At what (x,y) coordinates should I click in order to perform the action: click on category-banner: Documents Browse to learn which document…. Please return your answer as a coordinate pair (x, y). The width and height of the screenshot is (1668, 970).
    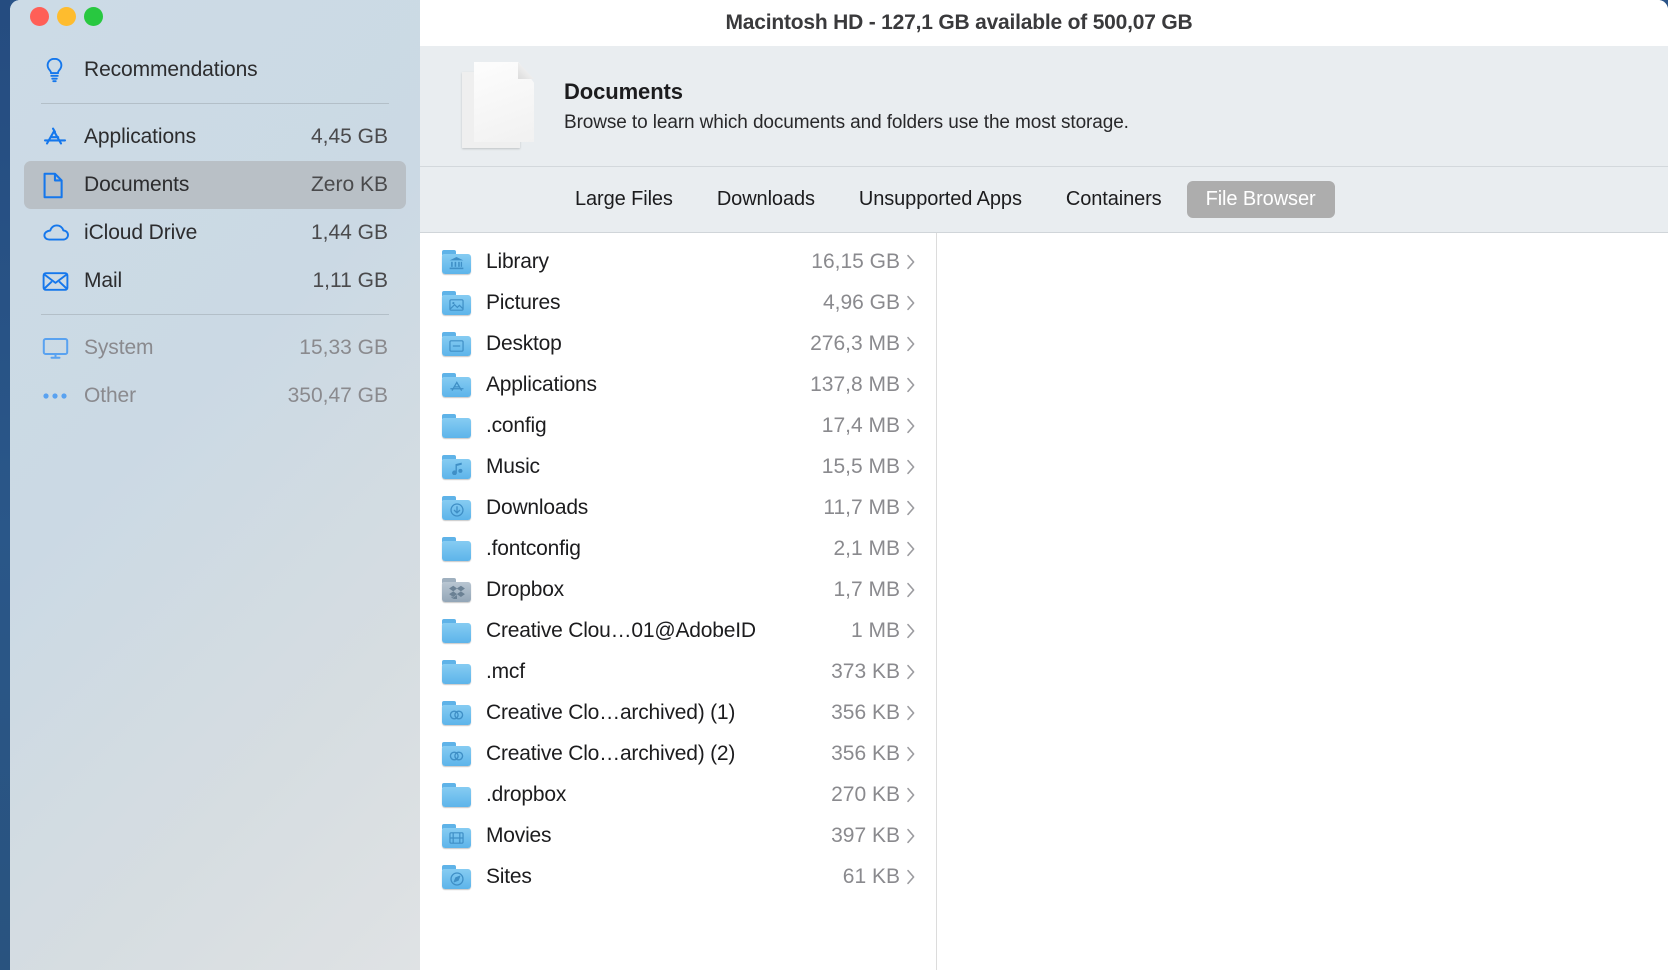
    Looking at the image, I should click on (1044, 106).